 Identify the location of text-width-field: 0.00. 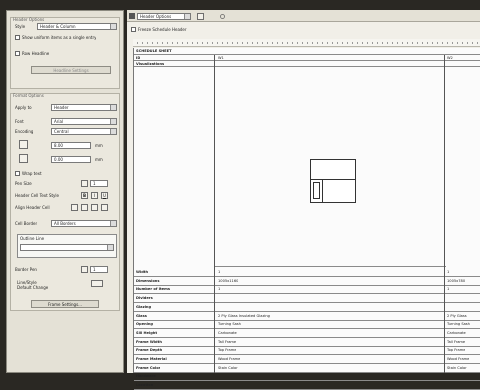
(71, 159).